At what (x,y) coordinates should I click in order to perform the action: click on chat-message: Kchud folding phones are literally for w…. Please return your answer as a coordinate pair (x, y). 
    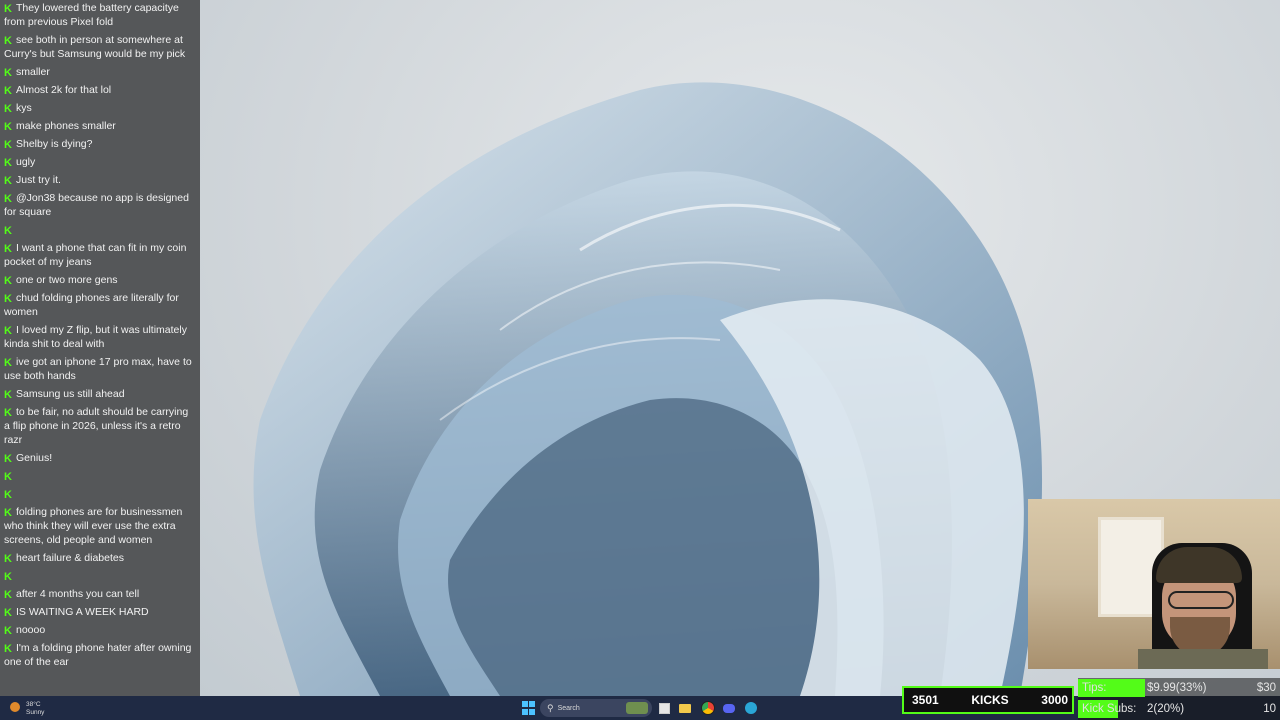
    Looking at the image, I should click on (100, 306).